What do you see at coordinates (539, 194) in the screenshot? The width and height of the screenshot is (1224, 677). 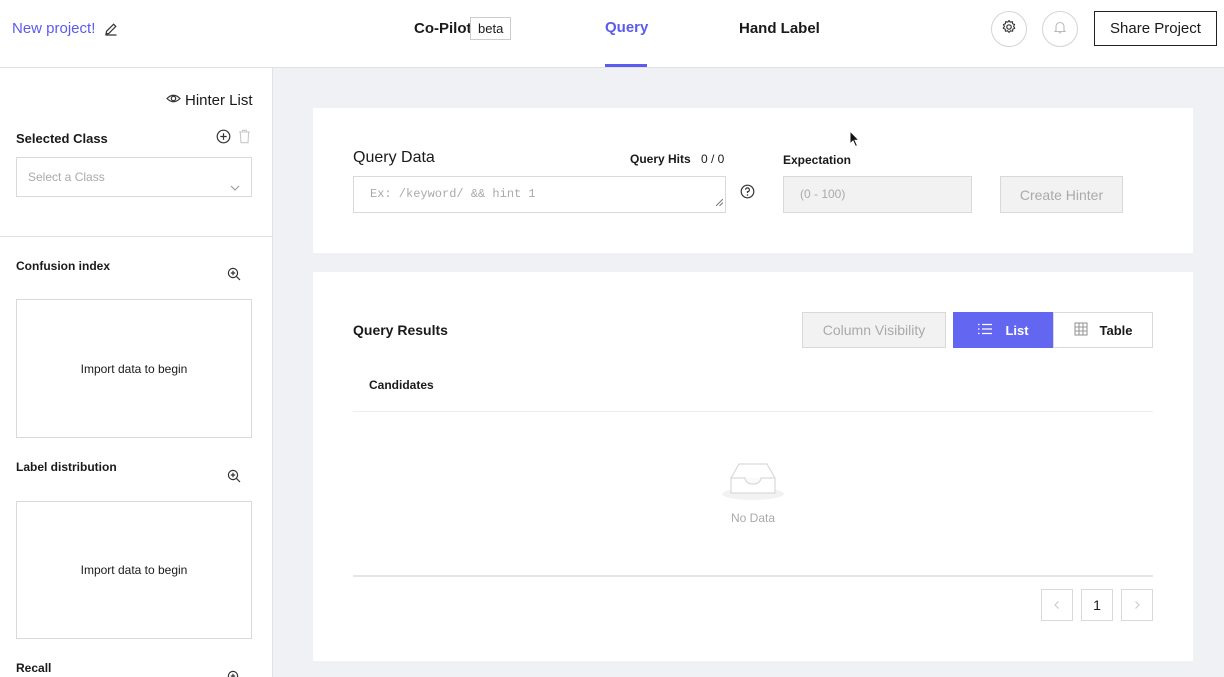 I see `query-input: Ex: /keyword/ && hint 1` at bounding box center [539, 194].